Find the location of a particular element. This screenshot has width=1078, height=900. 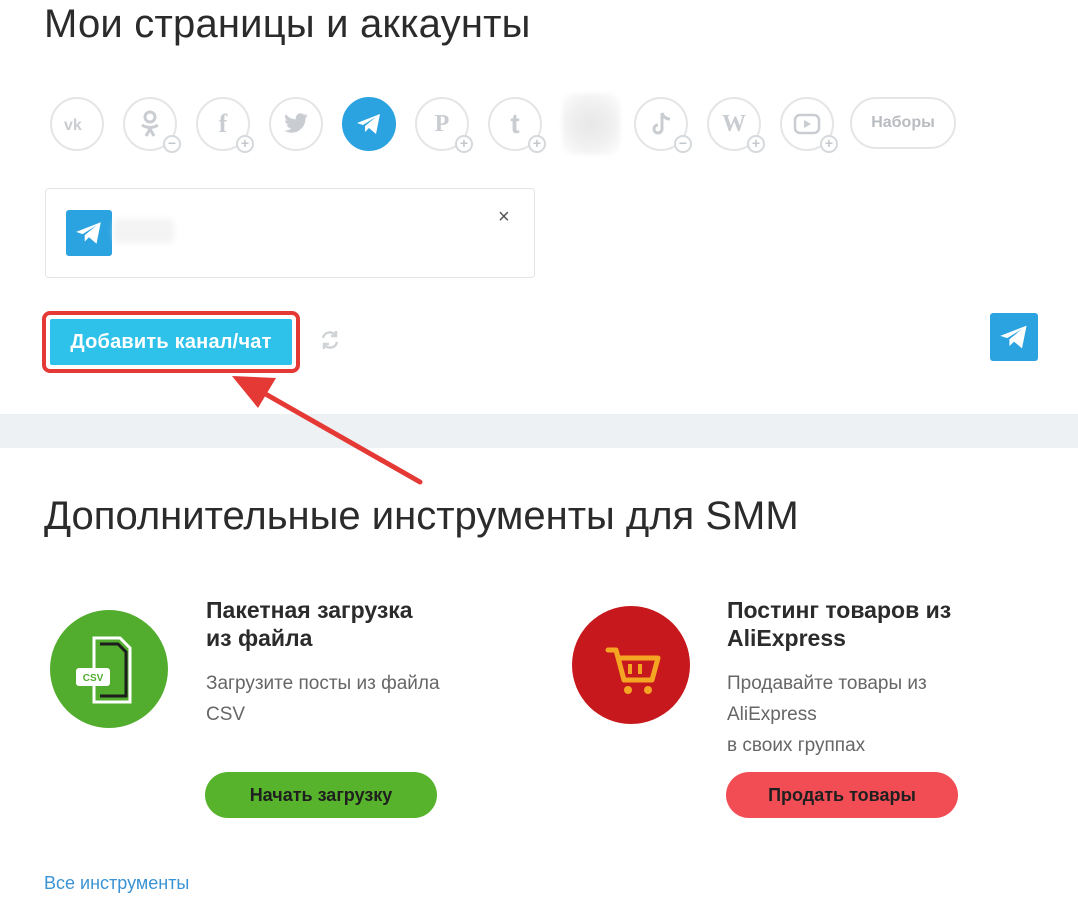

csv-tool-desc-line1: Загрузите посты из файла is located at coordinates (323, 683).